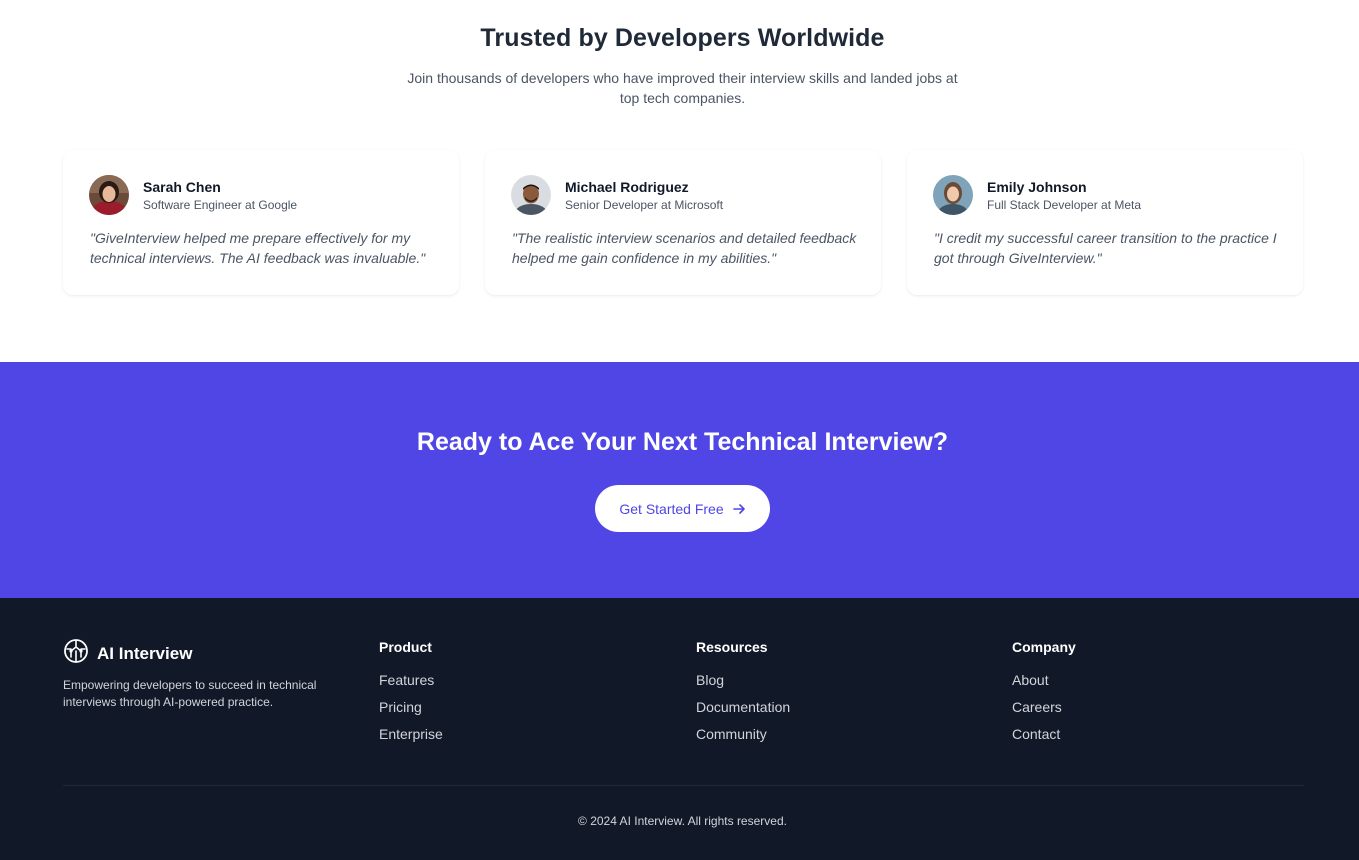 The image size is (1359, 860). Describe the element at coordinates (671, 508) in the screenshot. I see `get-started-label: Get Started Free` at that location.